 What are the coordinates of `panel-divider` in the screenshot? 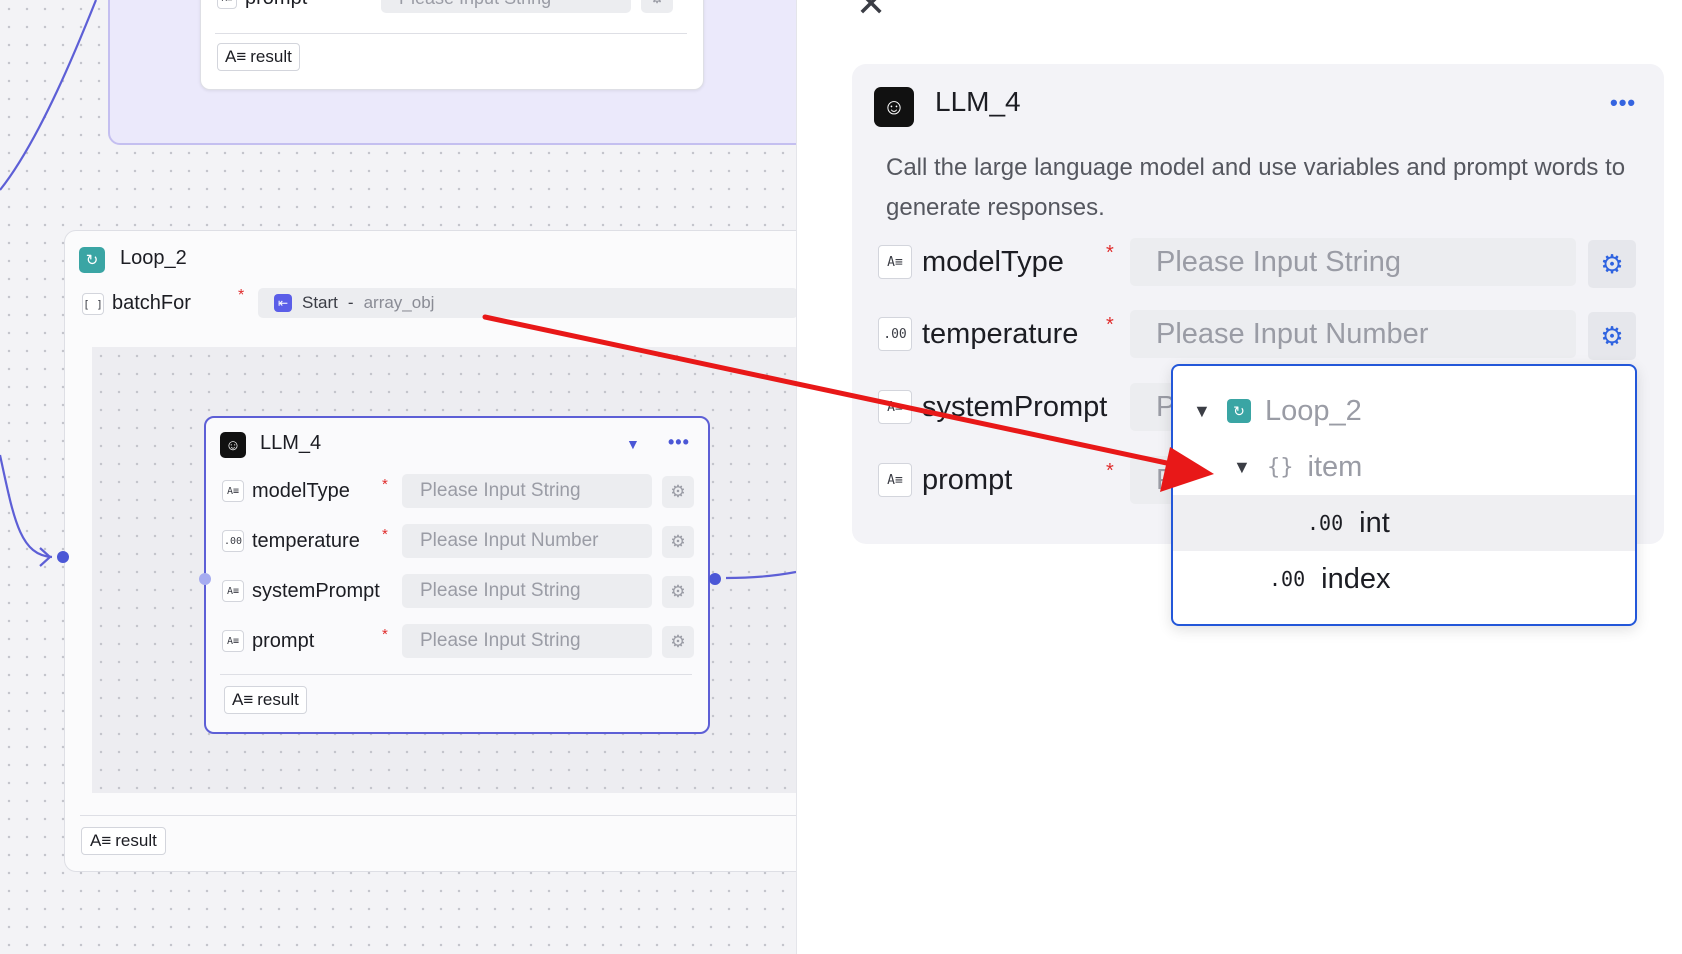 It's located at (796, 477).